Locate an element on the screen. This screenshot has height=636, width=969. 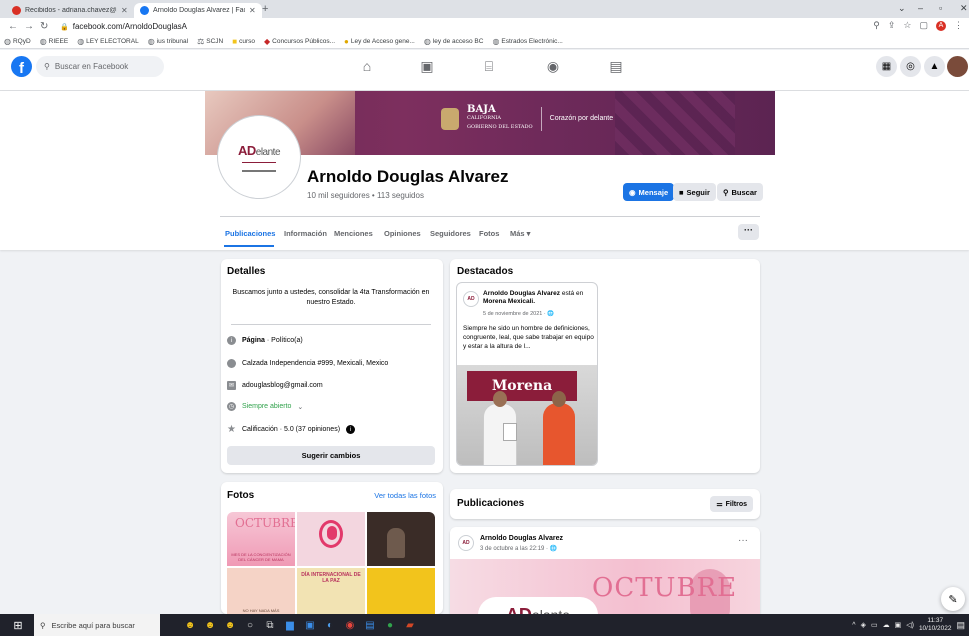
bookmark-item: ◍ RQyD is located at coordinates (17, 41).